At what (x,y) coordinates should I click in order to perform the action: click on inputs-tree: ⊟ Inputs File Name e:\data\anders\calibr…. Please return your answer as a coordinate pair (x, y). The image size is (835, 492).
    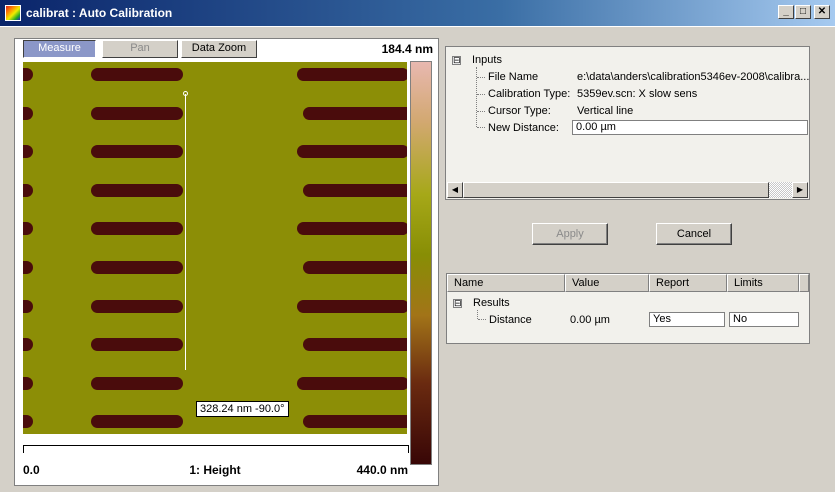
    Looking at the image, I should click on (627, 123).